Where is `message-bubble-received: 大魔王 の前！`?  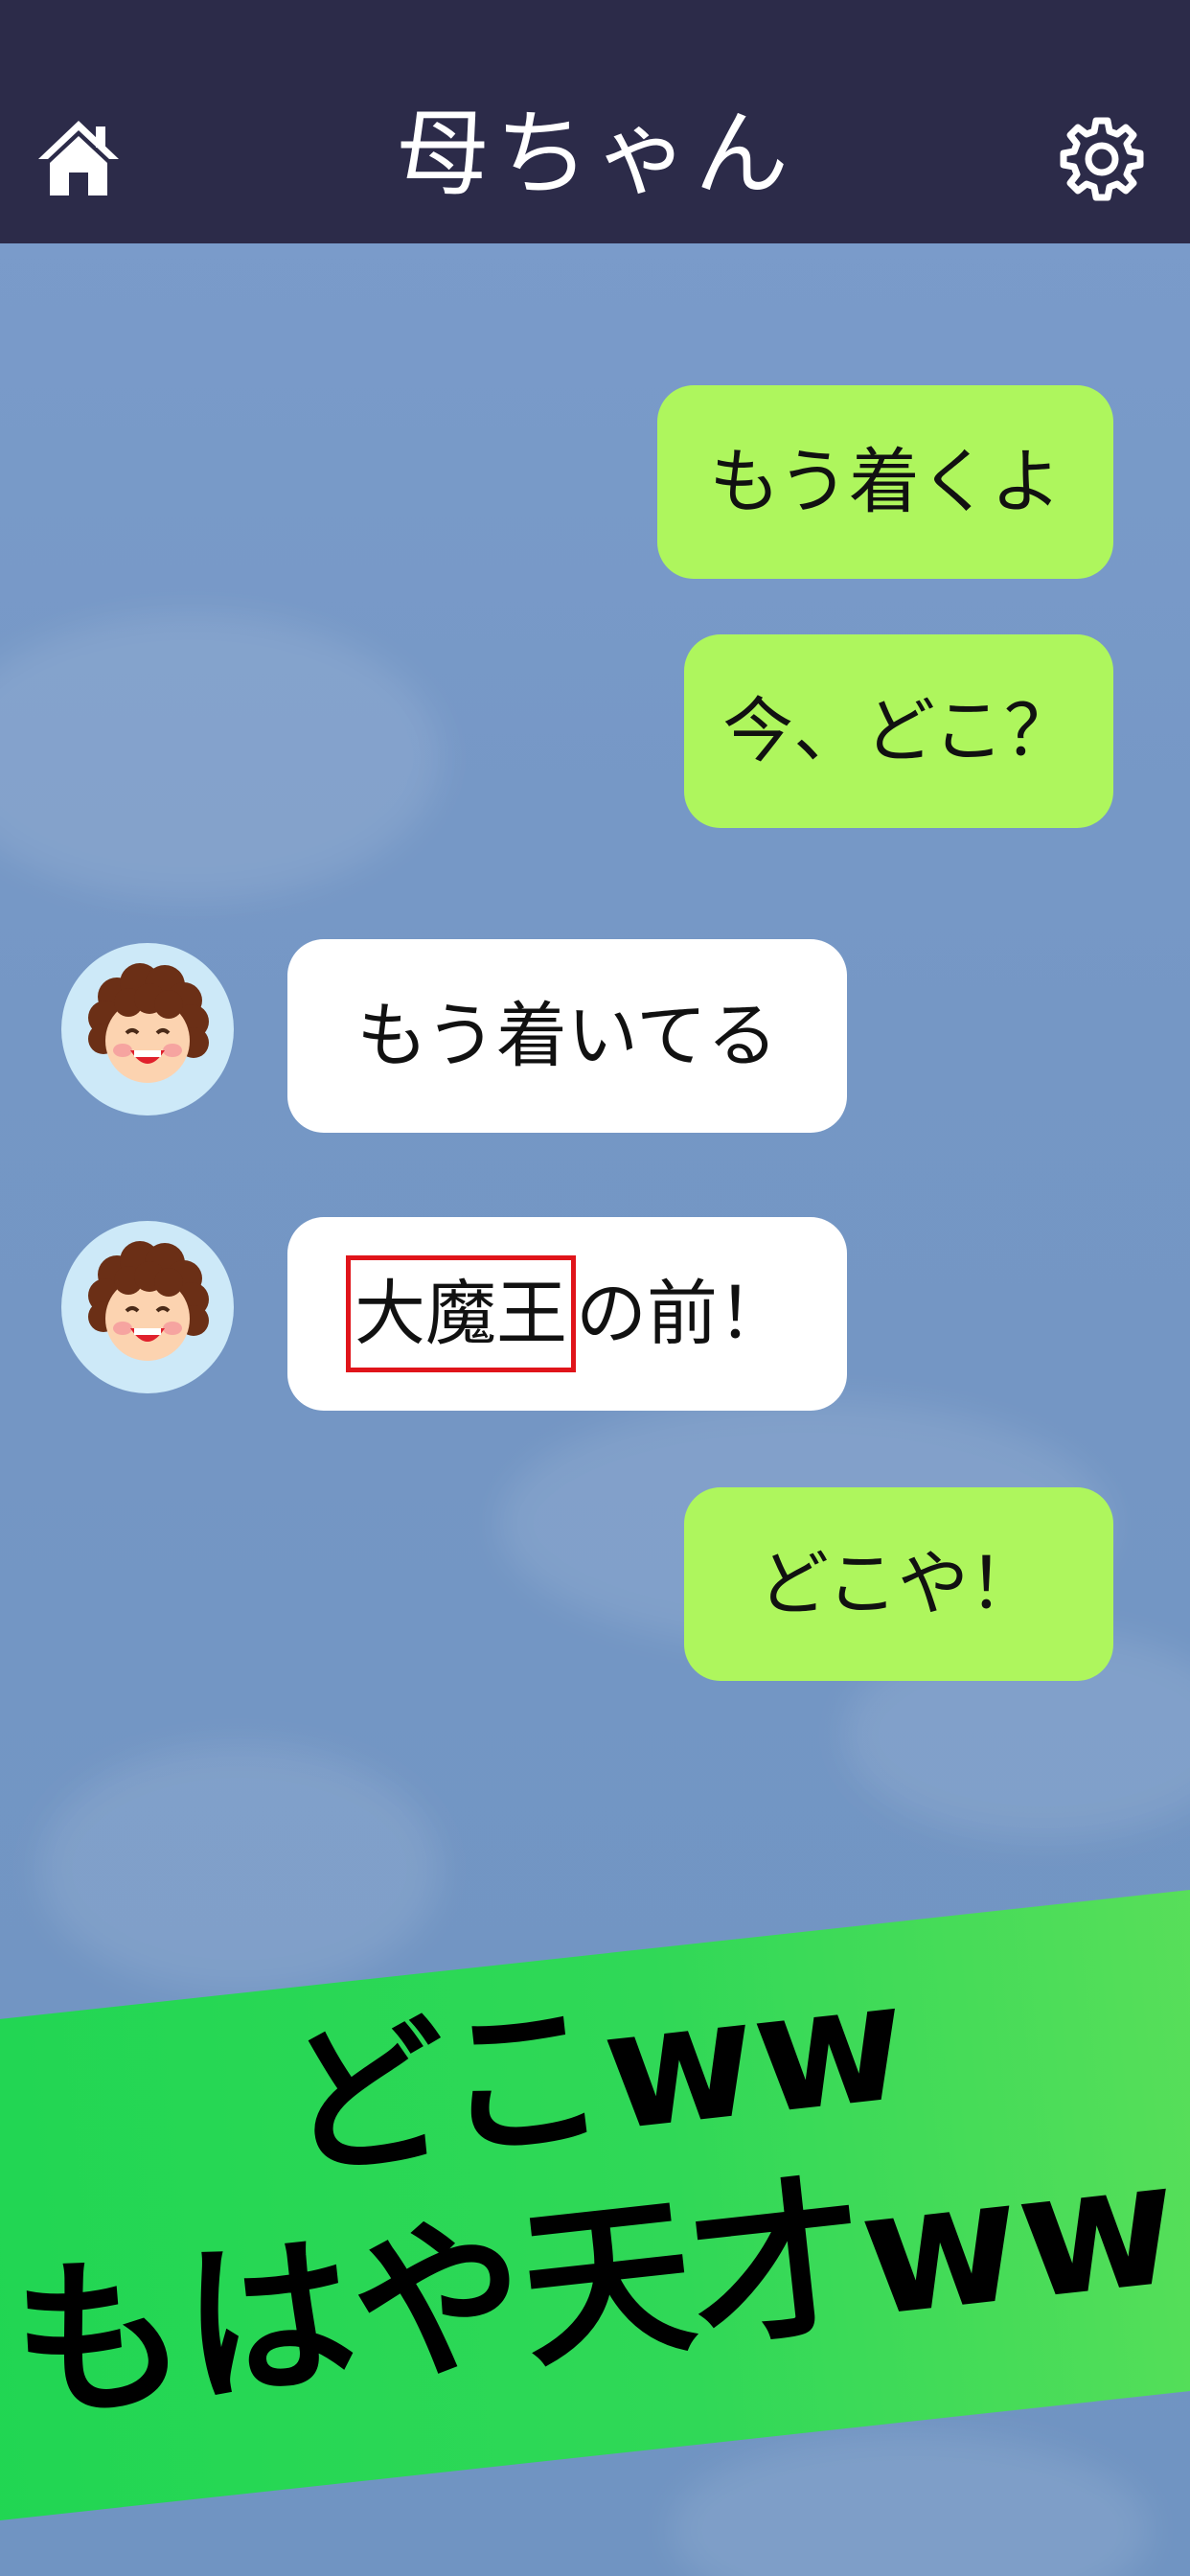
message-bubble-received: 大魔王 の前！ is located at coordinates (567, 1314).